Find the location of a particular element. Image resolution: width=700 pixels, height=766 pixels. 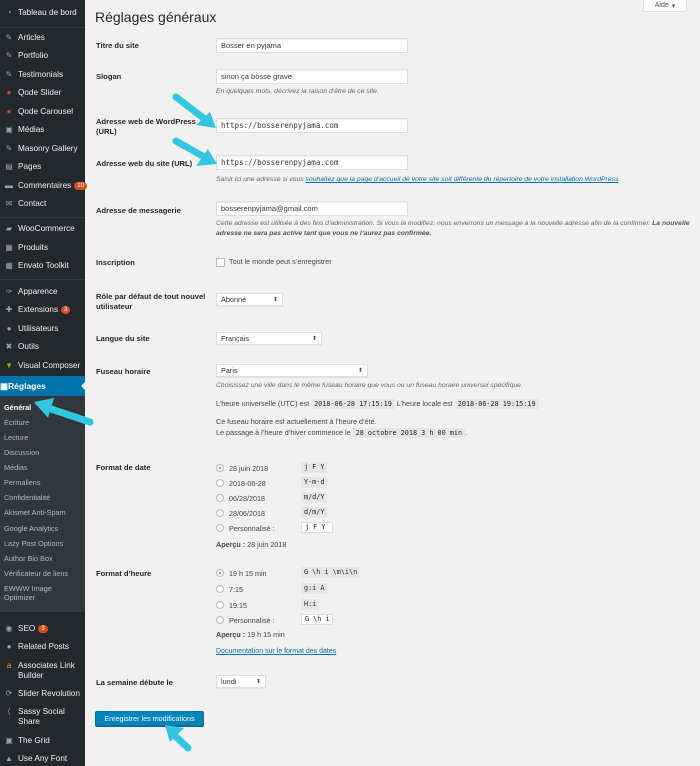

wp-url-input: https://bosserenpyjama.com is located at coordinates (312, 125).